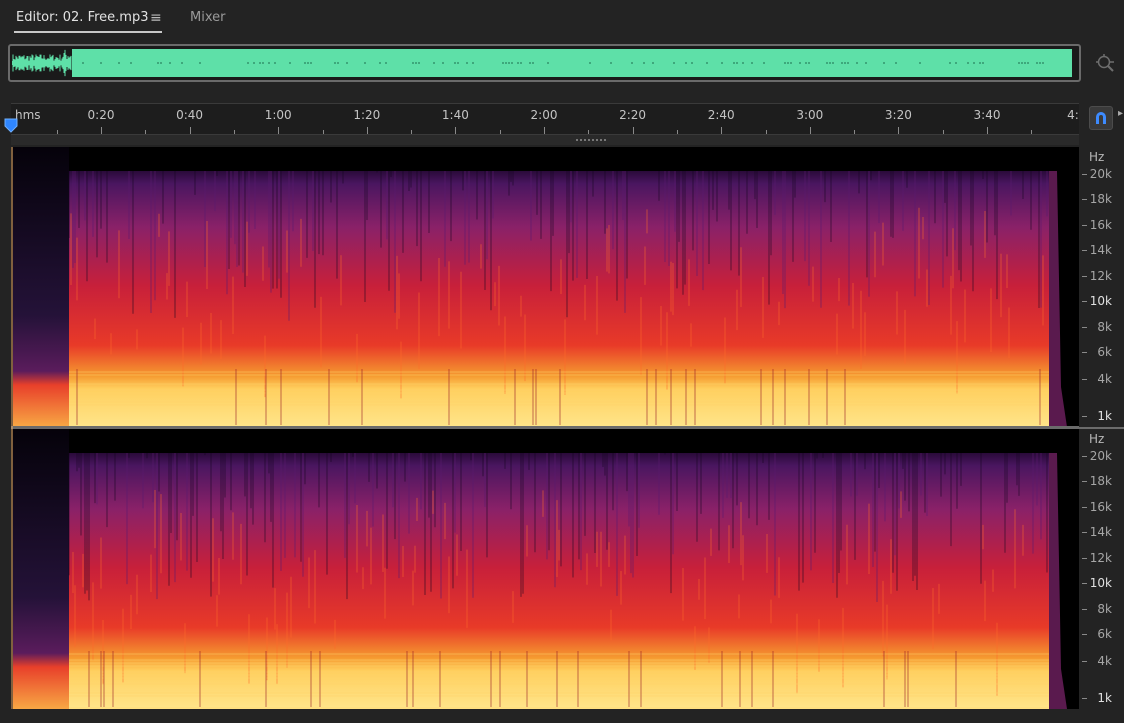 The height and width of the screenshot is (723, 1124). Describe the element at coordinates (190, 115) in the screenshot. I see `ruler-time-label: 0:40` at that location.